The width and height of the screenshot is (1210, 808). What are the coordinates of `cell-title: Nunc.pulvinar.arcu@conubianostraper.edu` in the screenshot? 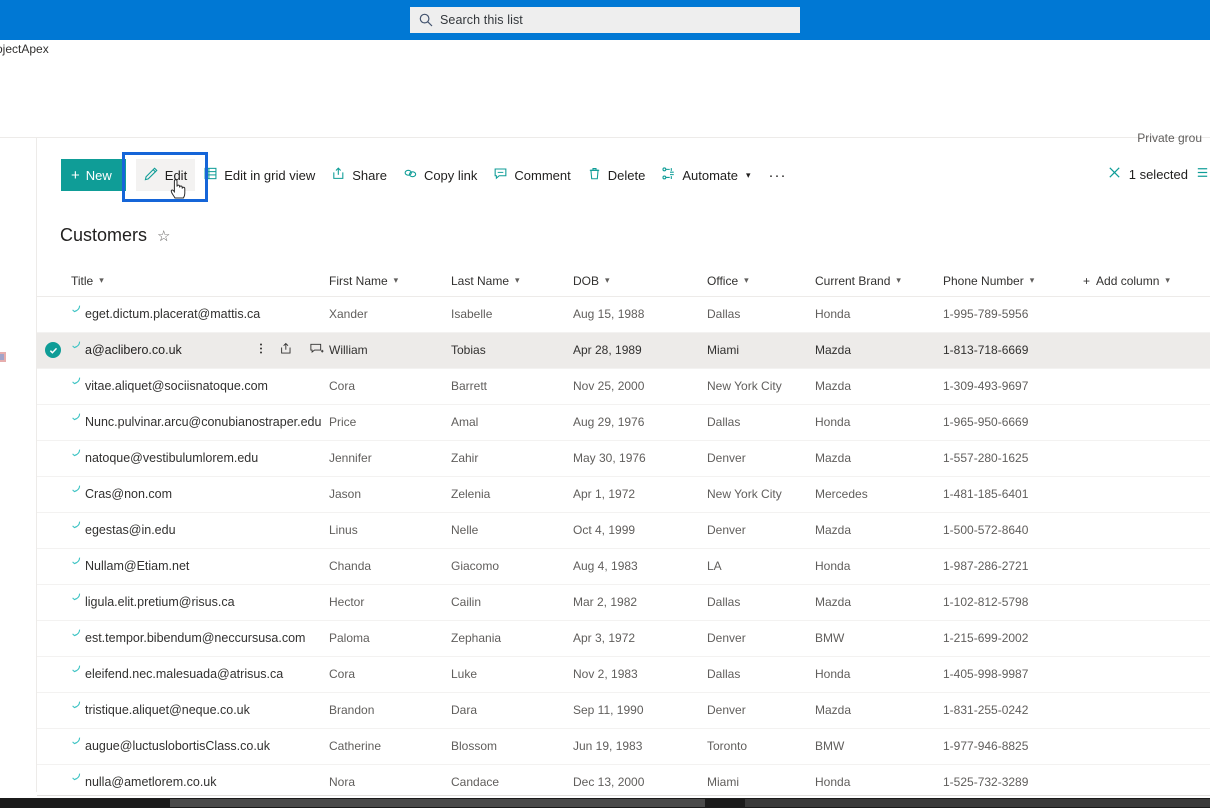 It's located at (200, 422).